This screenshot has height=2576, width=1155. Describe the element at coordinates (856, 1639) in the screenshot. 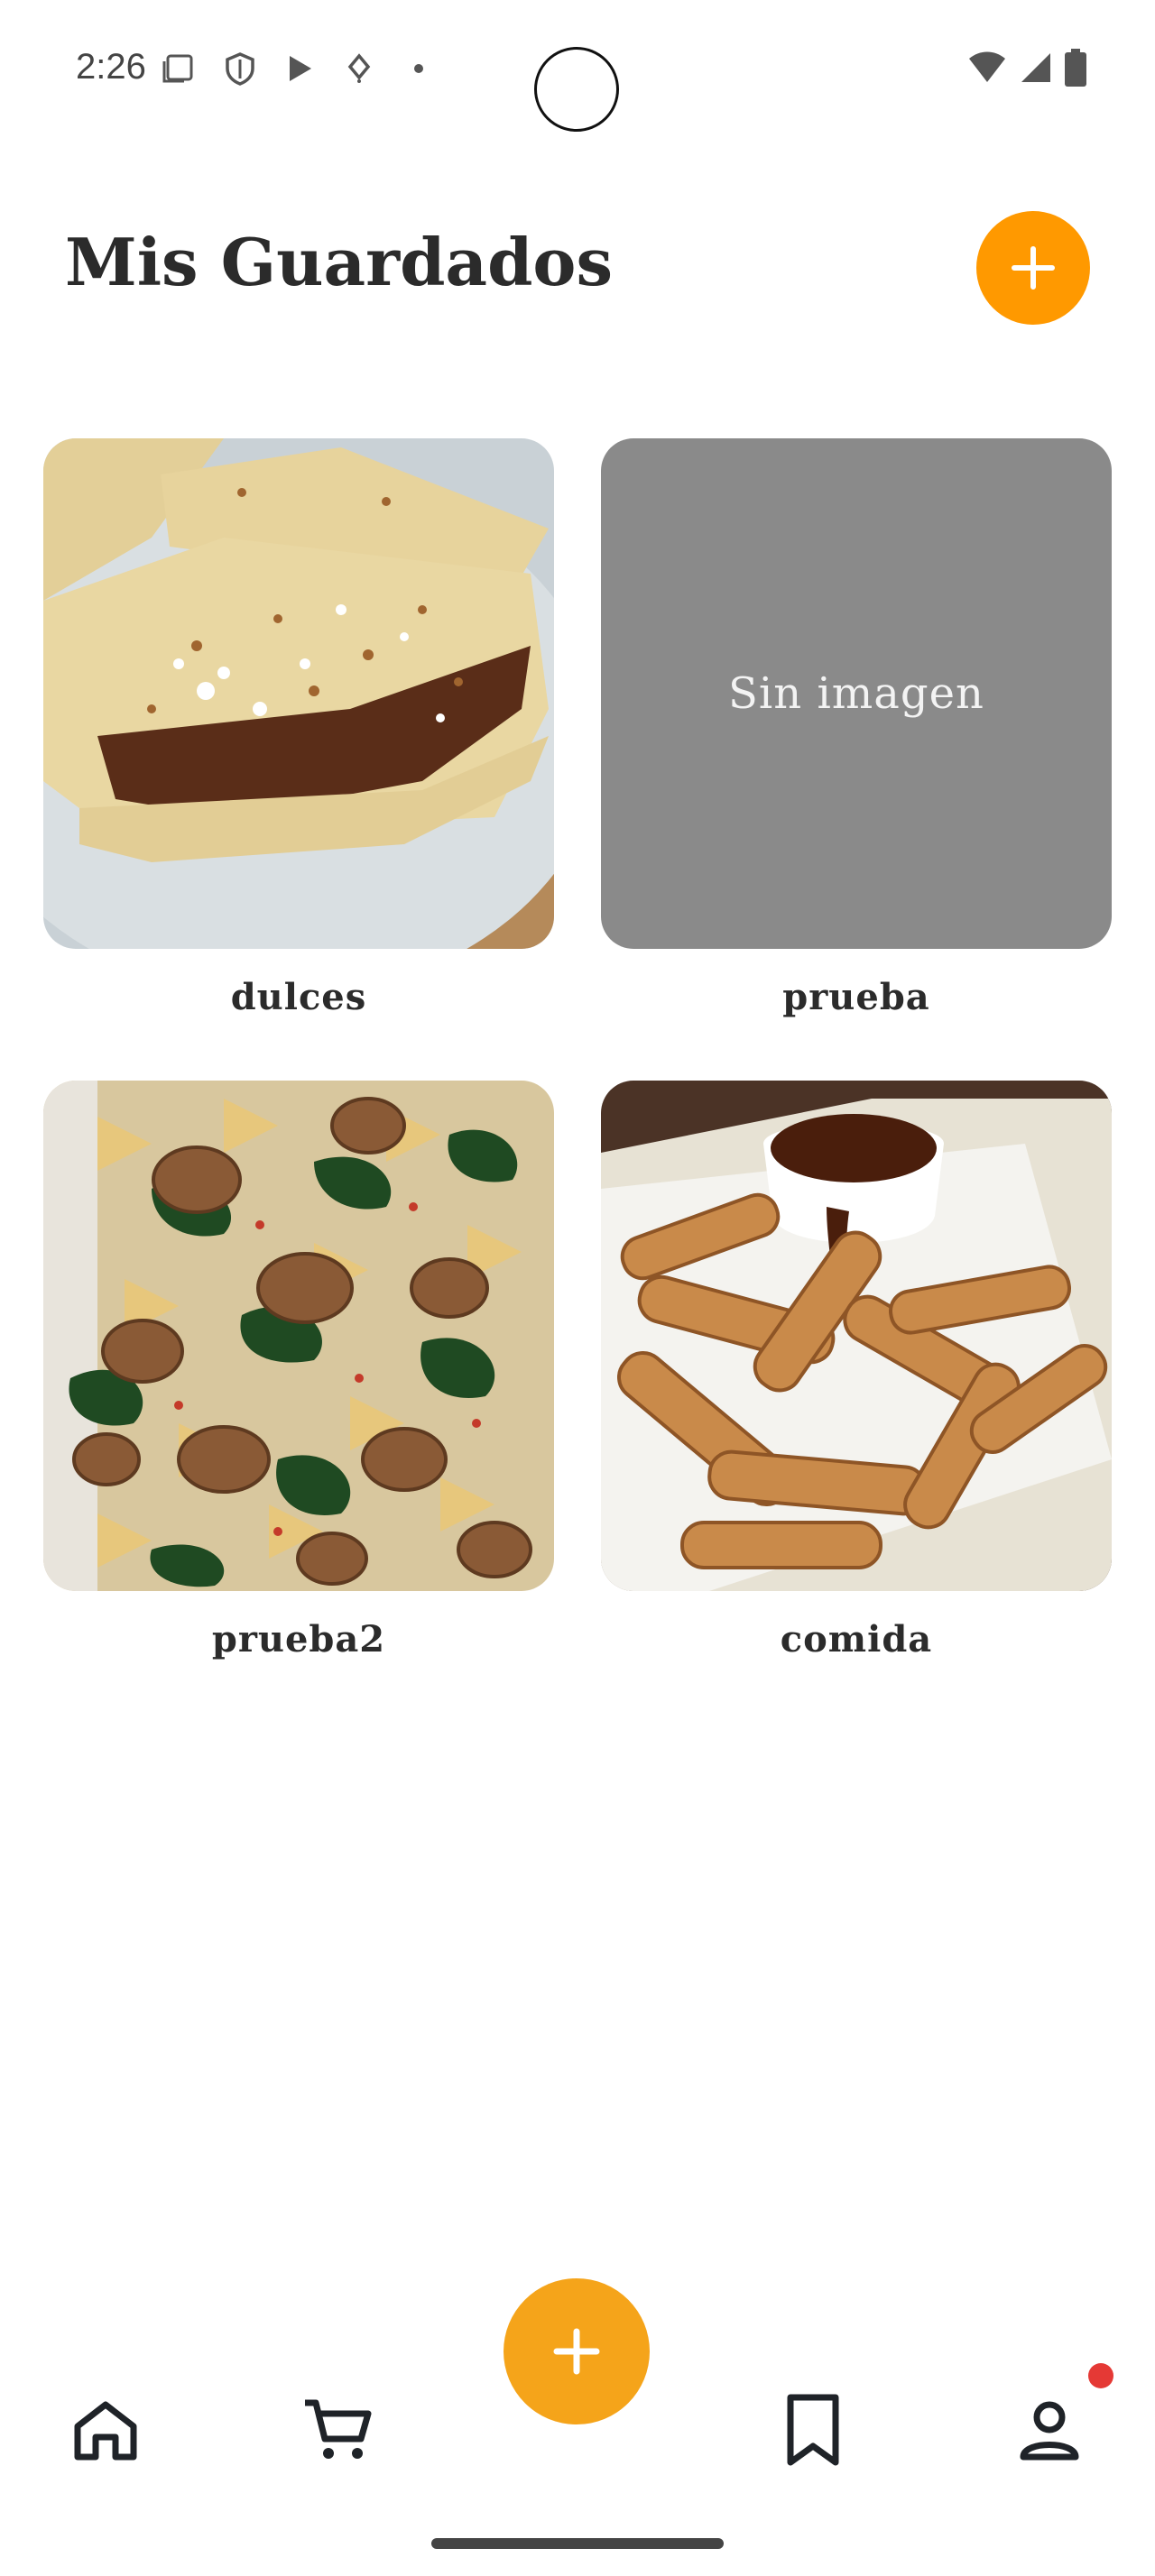

I see `collection-label: comida` at that location.